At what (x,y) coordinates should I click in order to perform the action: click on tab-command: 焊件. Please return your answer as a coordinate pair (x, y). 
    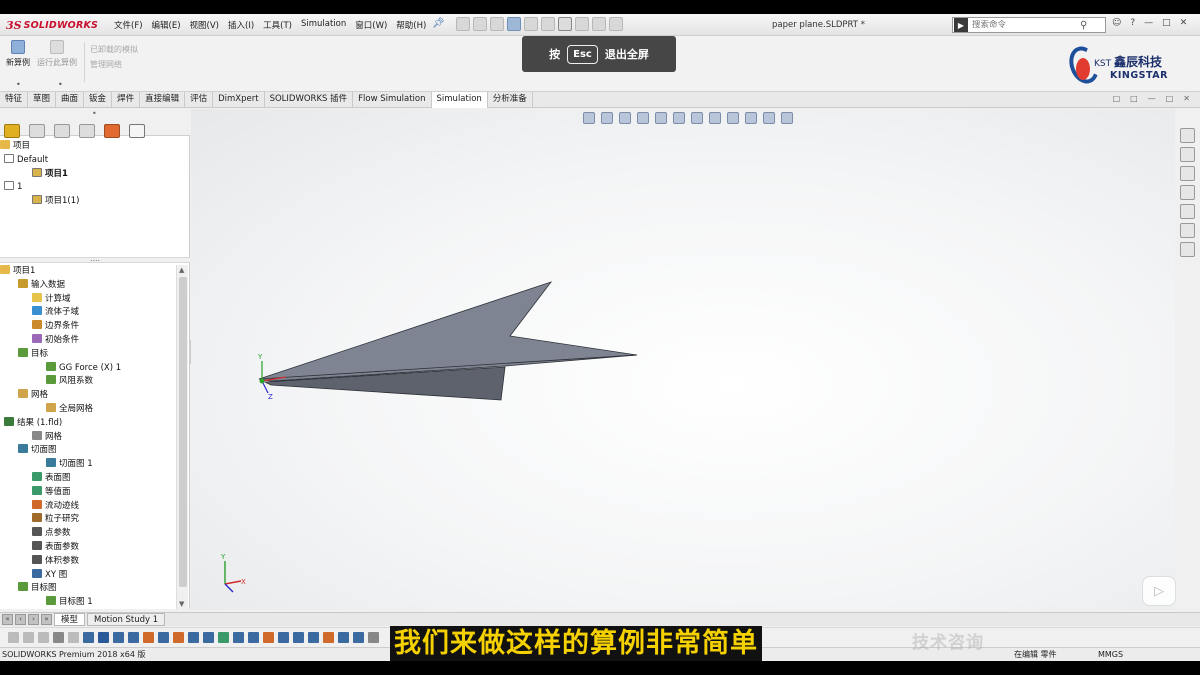
    Looking at the image, I should click on (126, 100).